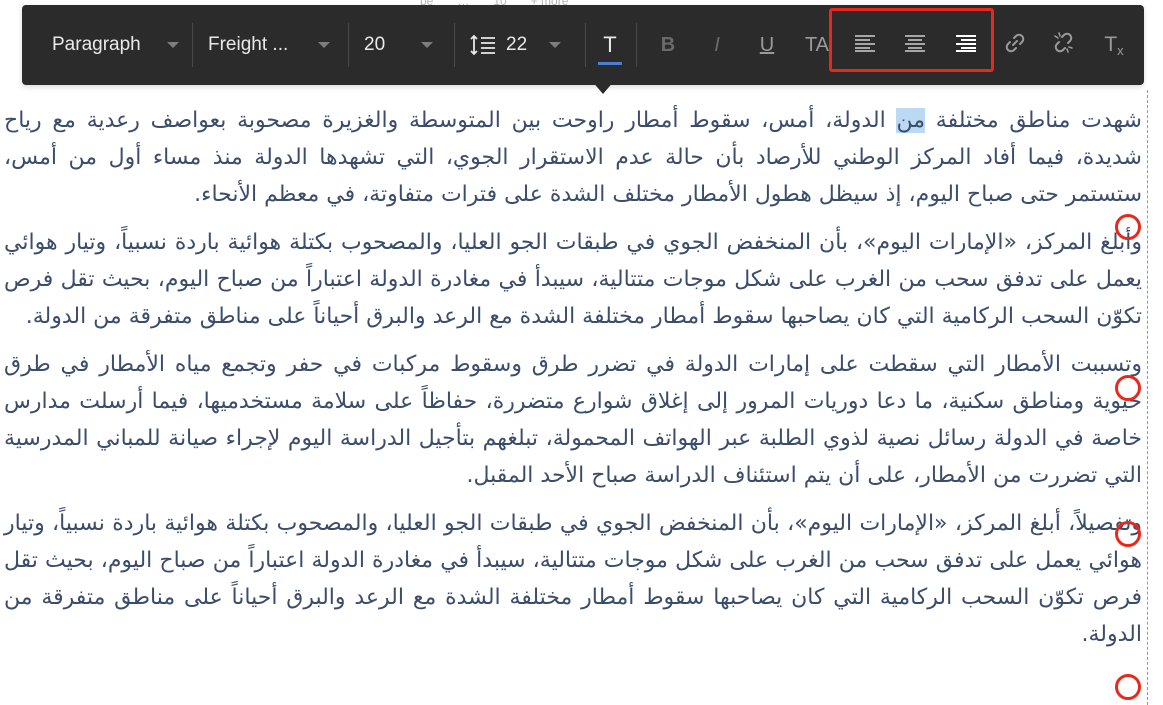 The image size is (1163, 705). I want to click on alignment-annotation-box, so click(911, 40).